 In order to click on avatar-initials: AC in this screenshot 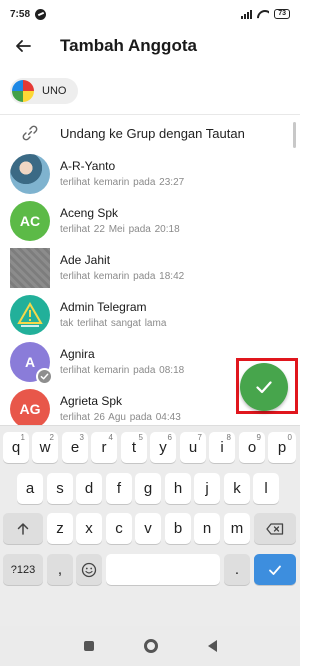, I will do `click(30, 220)`.